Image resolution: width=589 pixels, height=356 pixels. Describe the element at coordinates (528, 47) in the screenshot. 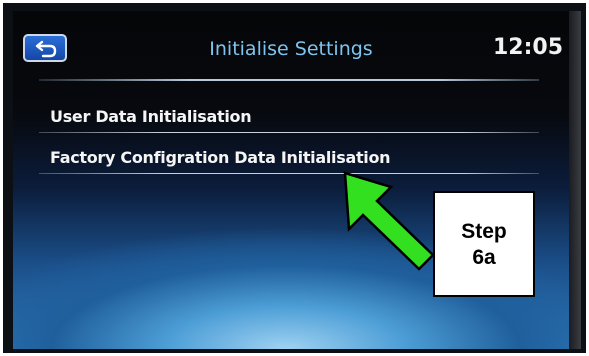

I see `clock: 12:05` at that location.